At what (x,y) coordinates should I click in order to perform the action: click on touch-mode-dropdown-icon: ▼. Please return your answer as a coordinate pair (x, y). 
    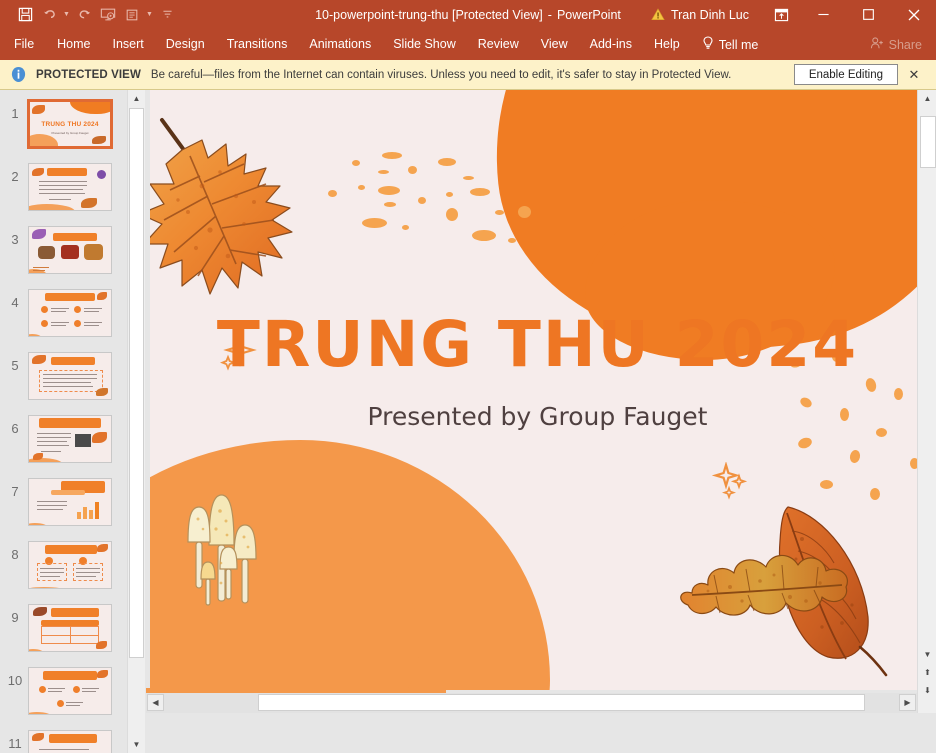
    Looking at the image, I should click on (149, 15).